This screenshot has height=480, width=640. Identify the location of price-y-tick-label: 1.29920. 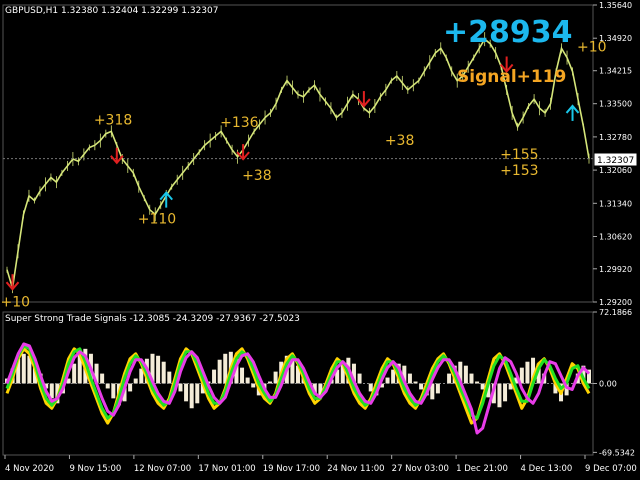
(615, 269).